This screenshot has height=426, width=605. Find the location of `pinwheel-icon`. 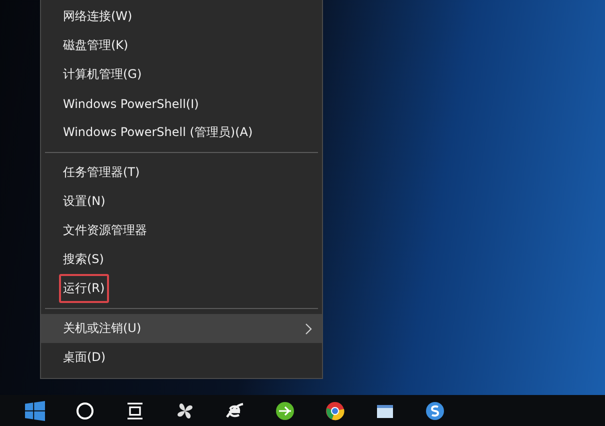

pinwheel-icon is located at coordinates (185, 410).